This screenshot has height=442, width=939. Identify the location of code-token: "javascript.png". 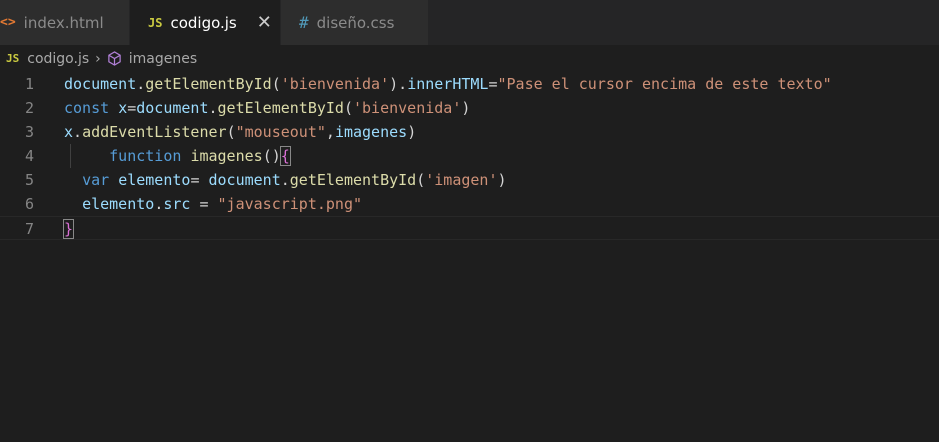
(290, 204).